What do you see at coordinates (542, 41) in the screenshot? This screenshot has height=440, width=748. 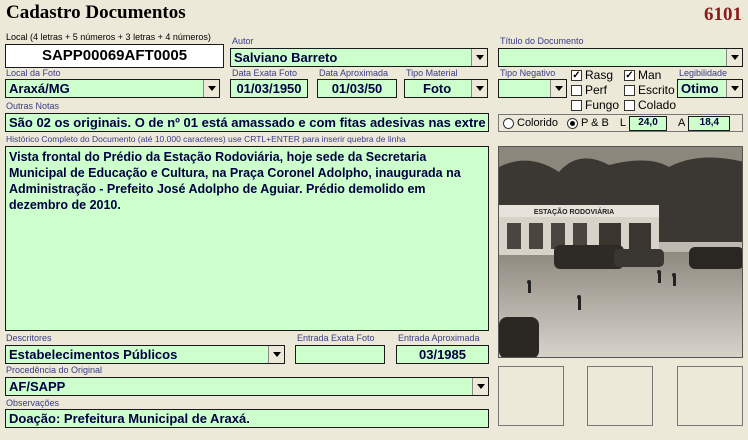 I see `titulo-label: Título do Documento` at bounding box center [542, 41].